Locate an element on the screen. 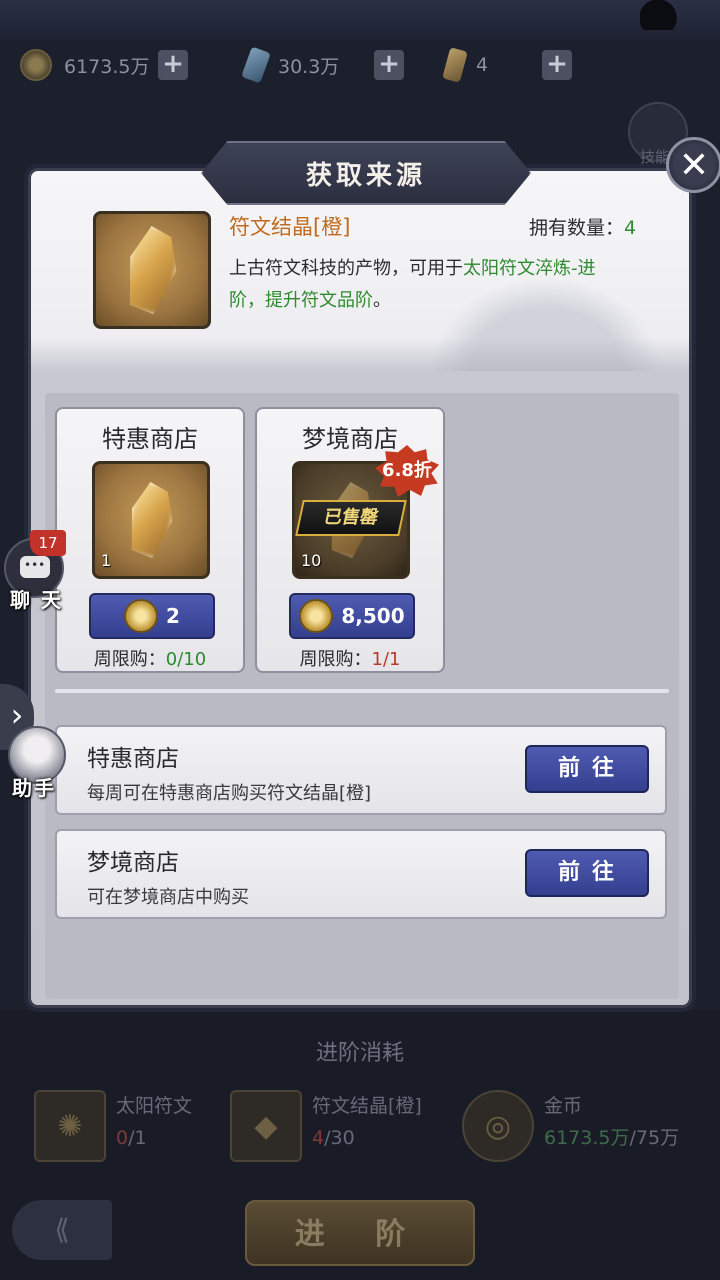 This screenshot has width=720, height=1280. desc-suffix: 。 is located at coordinates (382, 300).